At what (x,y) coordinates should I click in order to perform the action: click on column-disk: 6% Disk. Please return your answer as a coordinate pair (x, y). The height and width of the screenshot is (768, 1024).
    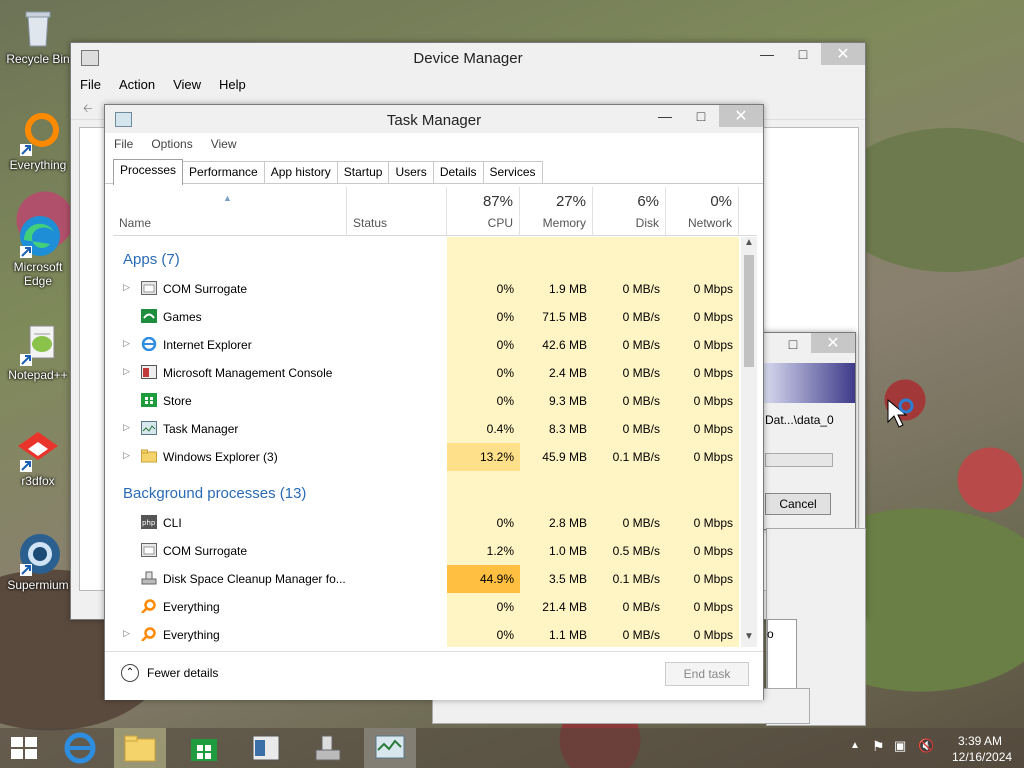
    Looking at the image, I should click on (629, 211).